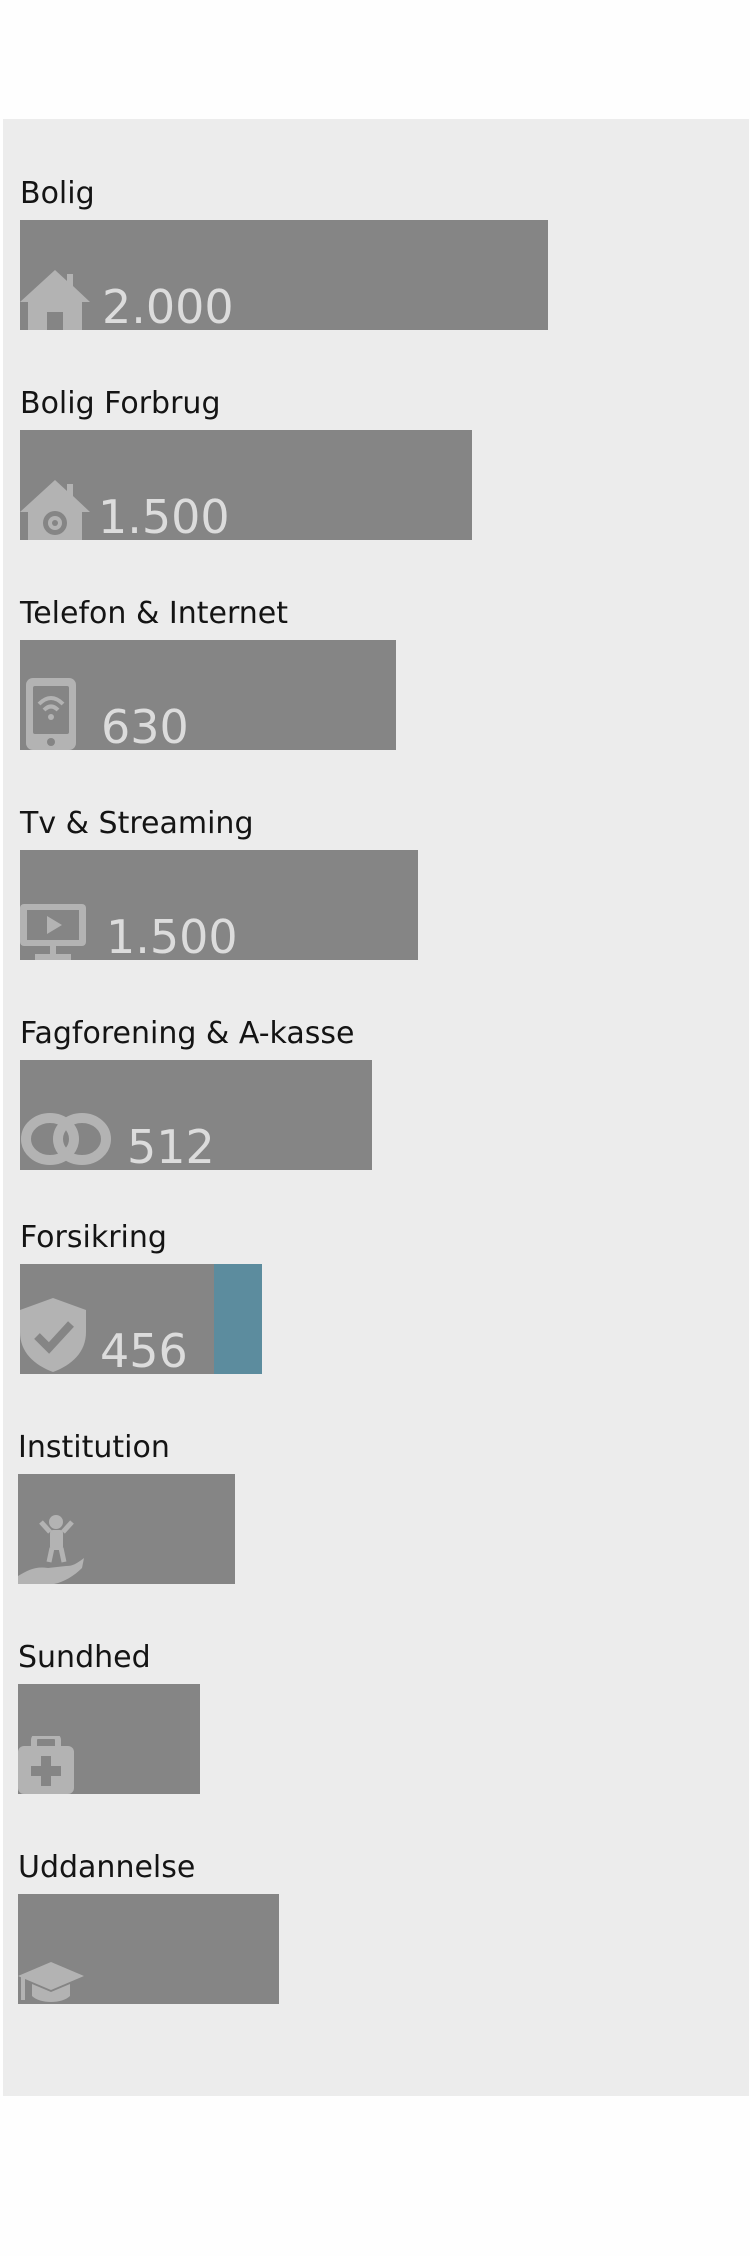 The width and height of the screenshot is (750, 2256). I want to click on category-label: Forsikring, so click(93, 1237).